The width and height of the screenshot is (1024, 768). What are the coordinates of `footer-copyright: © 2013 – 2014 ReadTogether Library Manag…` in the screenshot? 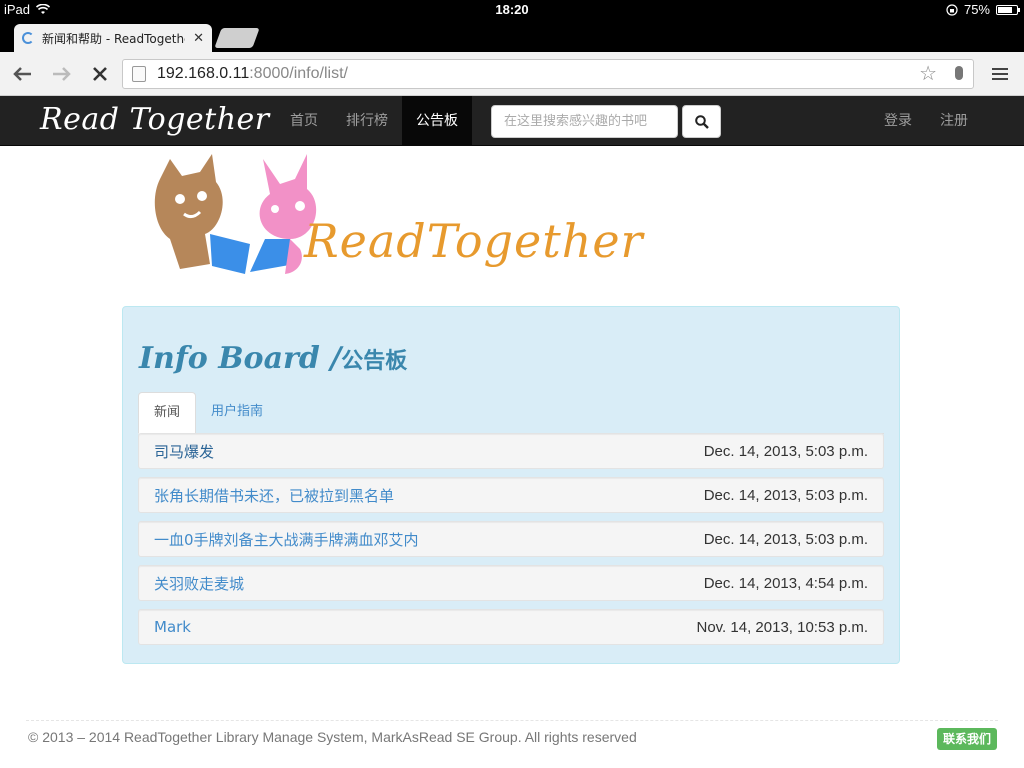 It's located at (332, 737).